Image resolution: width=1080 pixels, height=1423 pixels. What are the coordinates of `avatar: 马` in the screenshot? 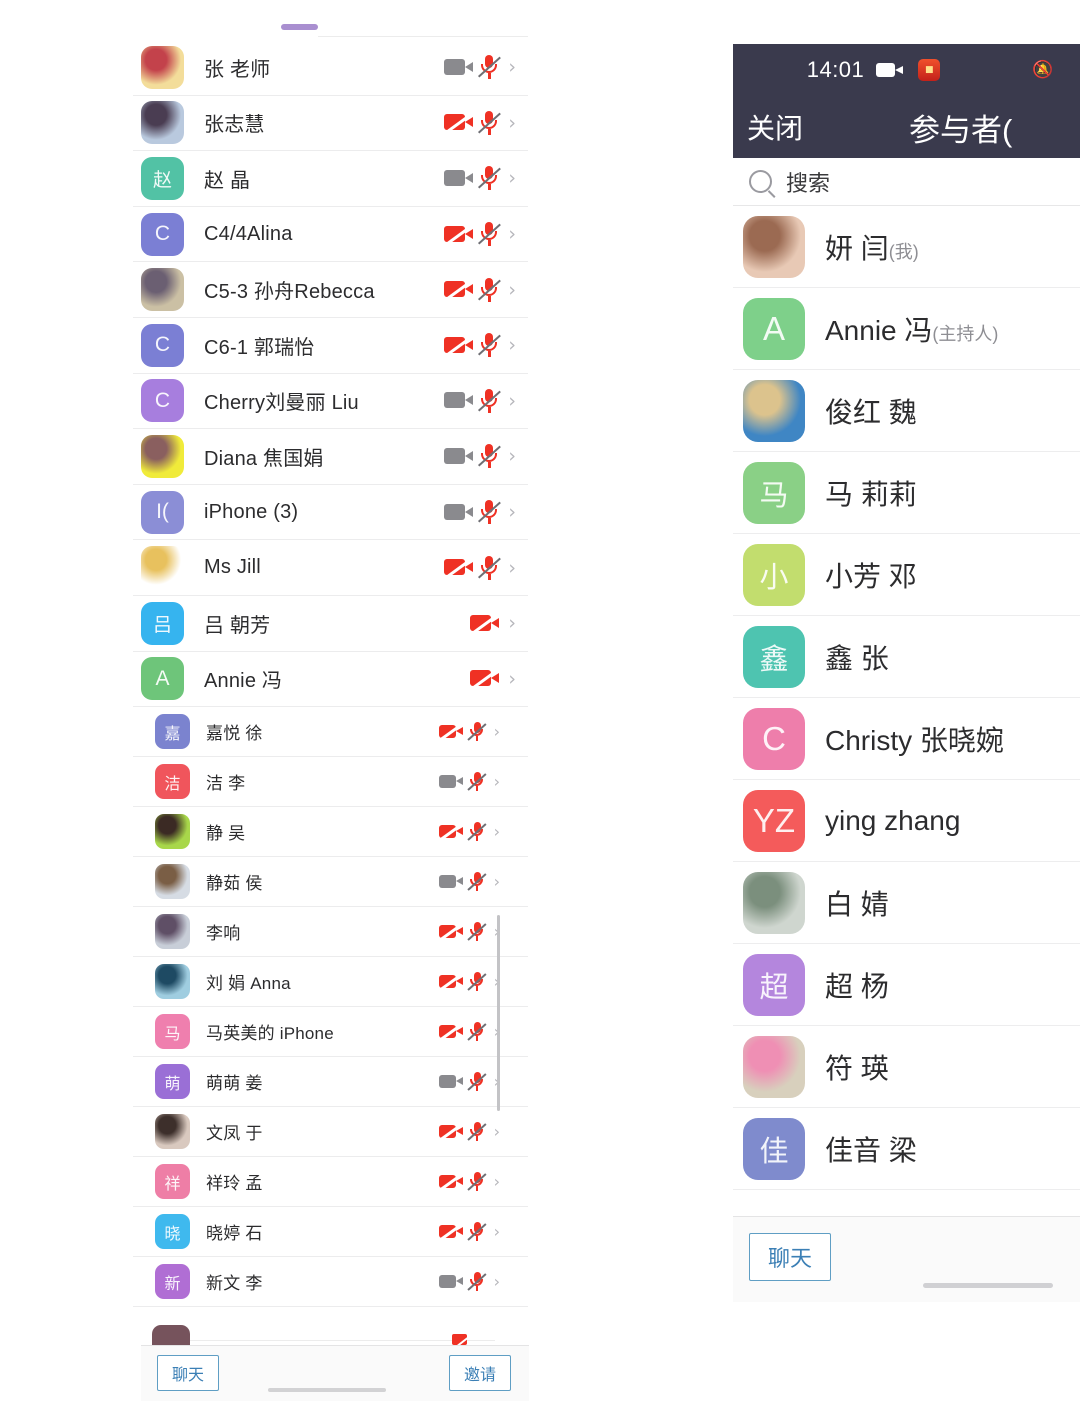 It's located at (172, 1032).